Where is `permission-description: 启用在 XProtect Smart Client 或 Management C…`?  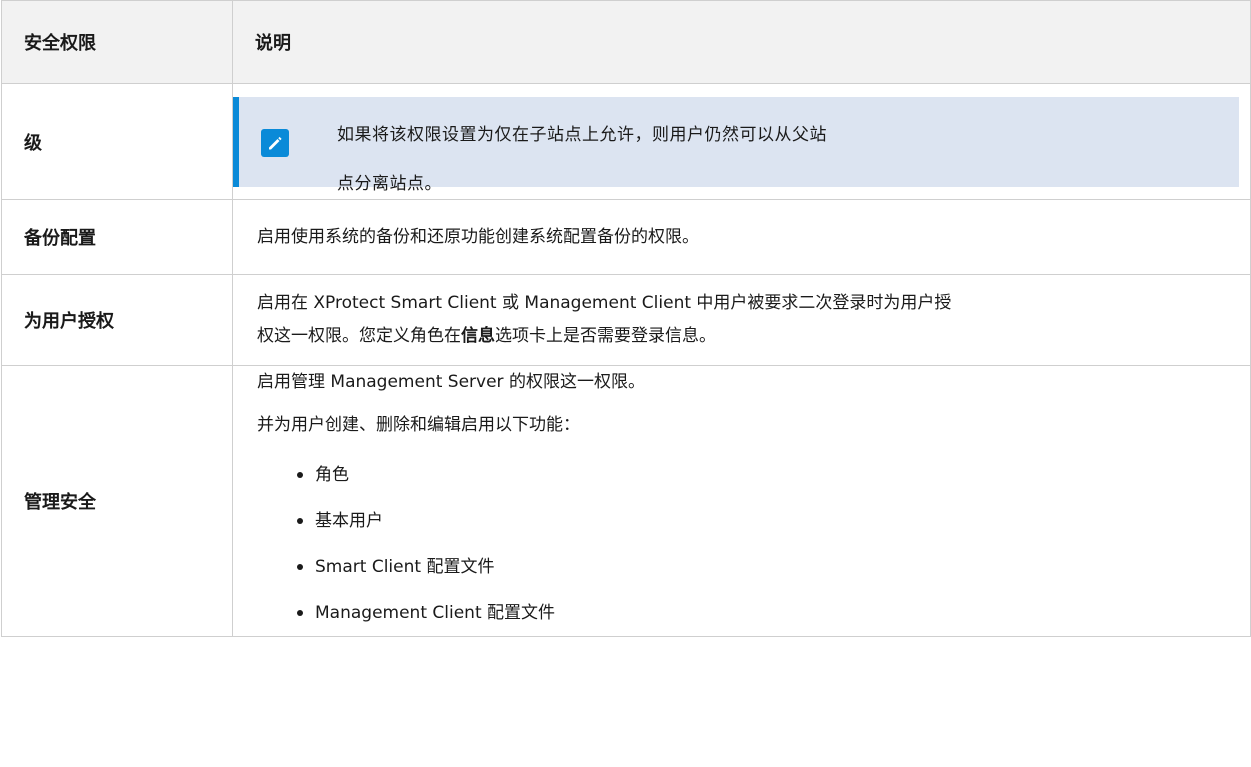 permission-description: 启用在 XProtect Smart Client 或 Management C… is located at coordinates (741, 320).